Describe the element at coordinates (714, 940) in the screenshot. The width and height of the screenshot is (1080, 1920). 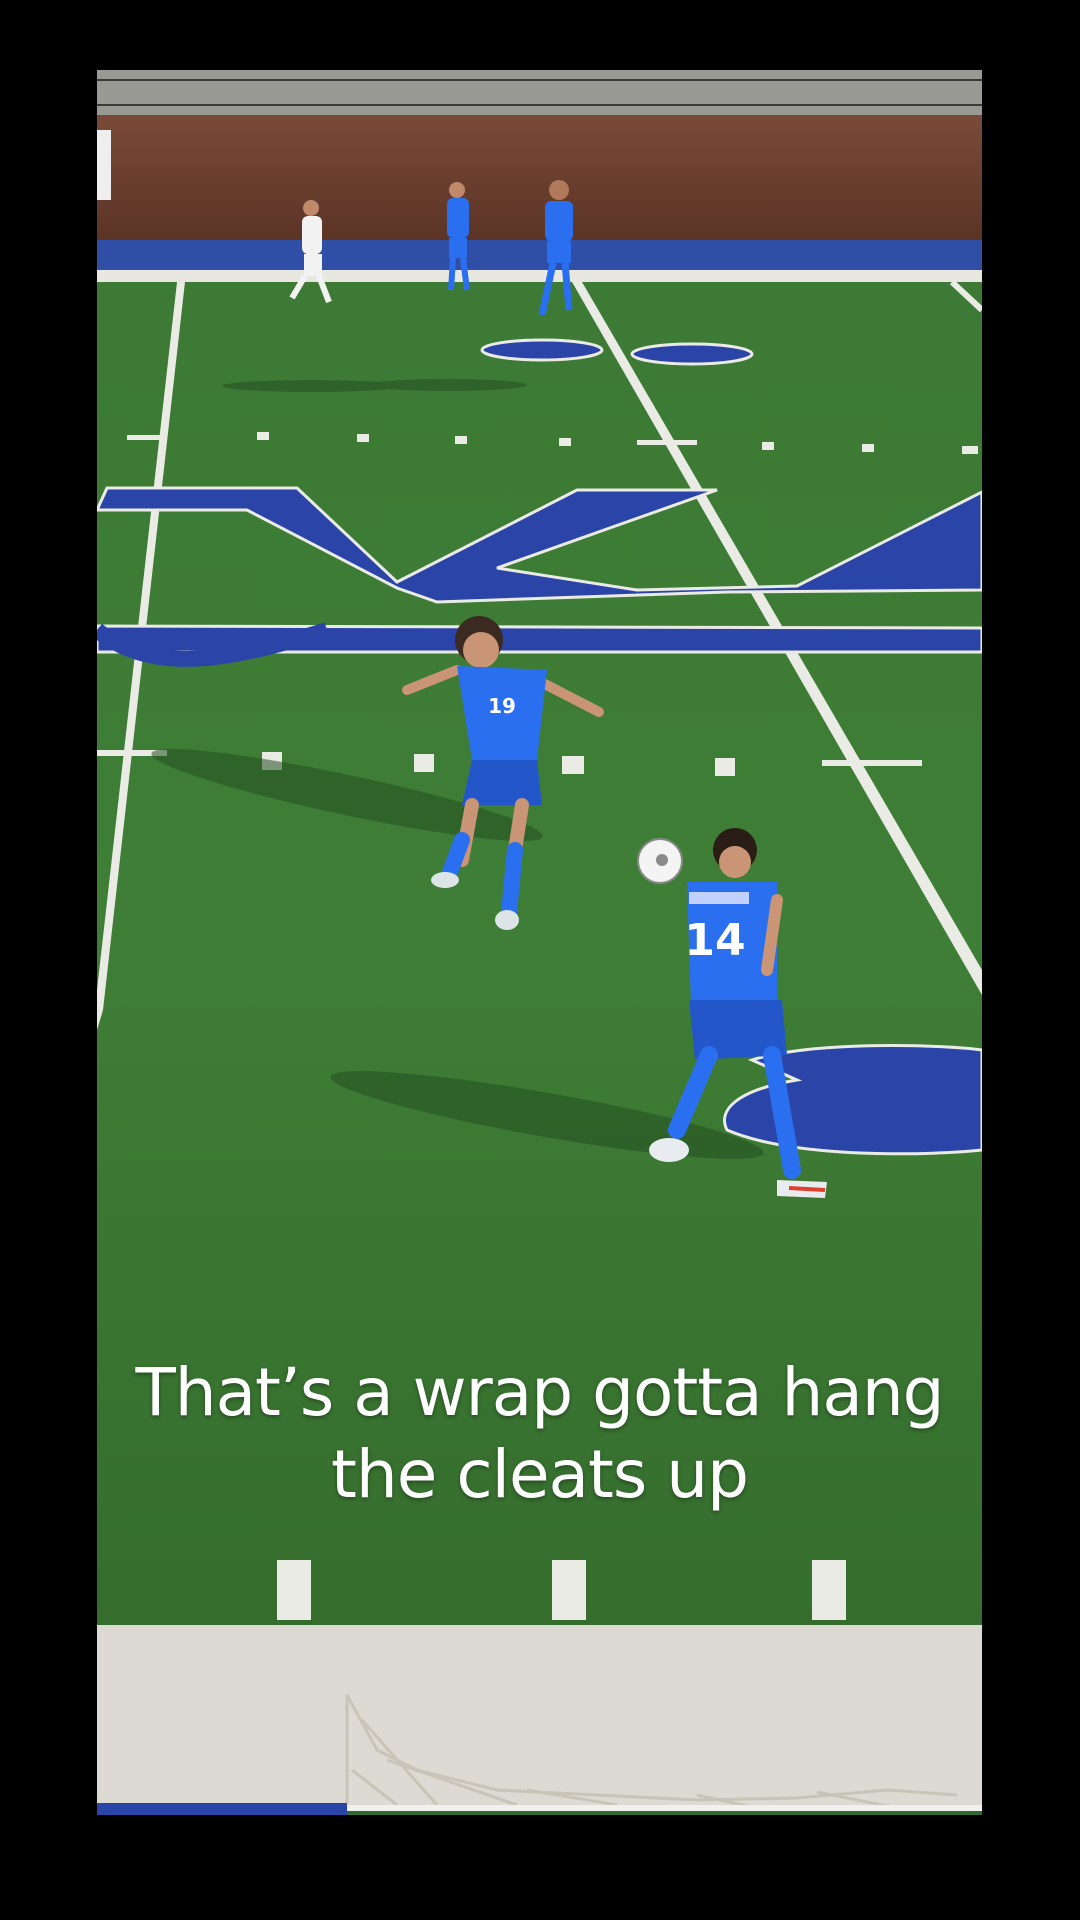
I see `jersey-number-14: 14` at that location.